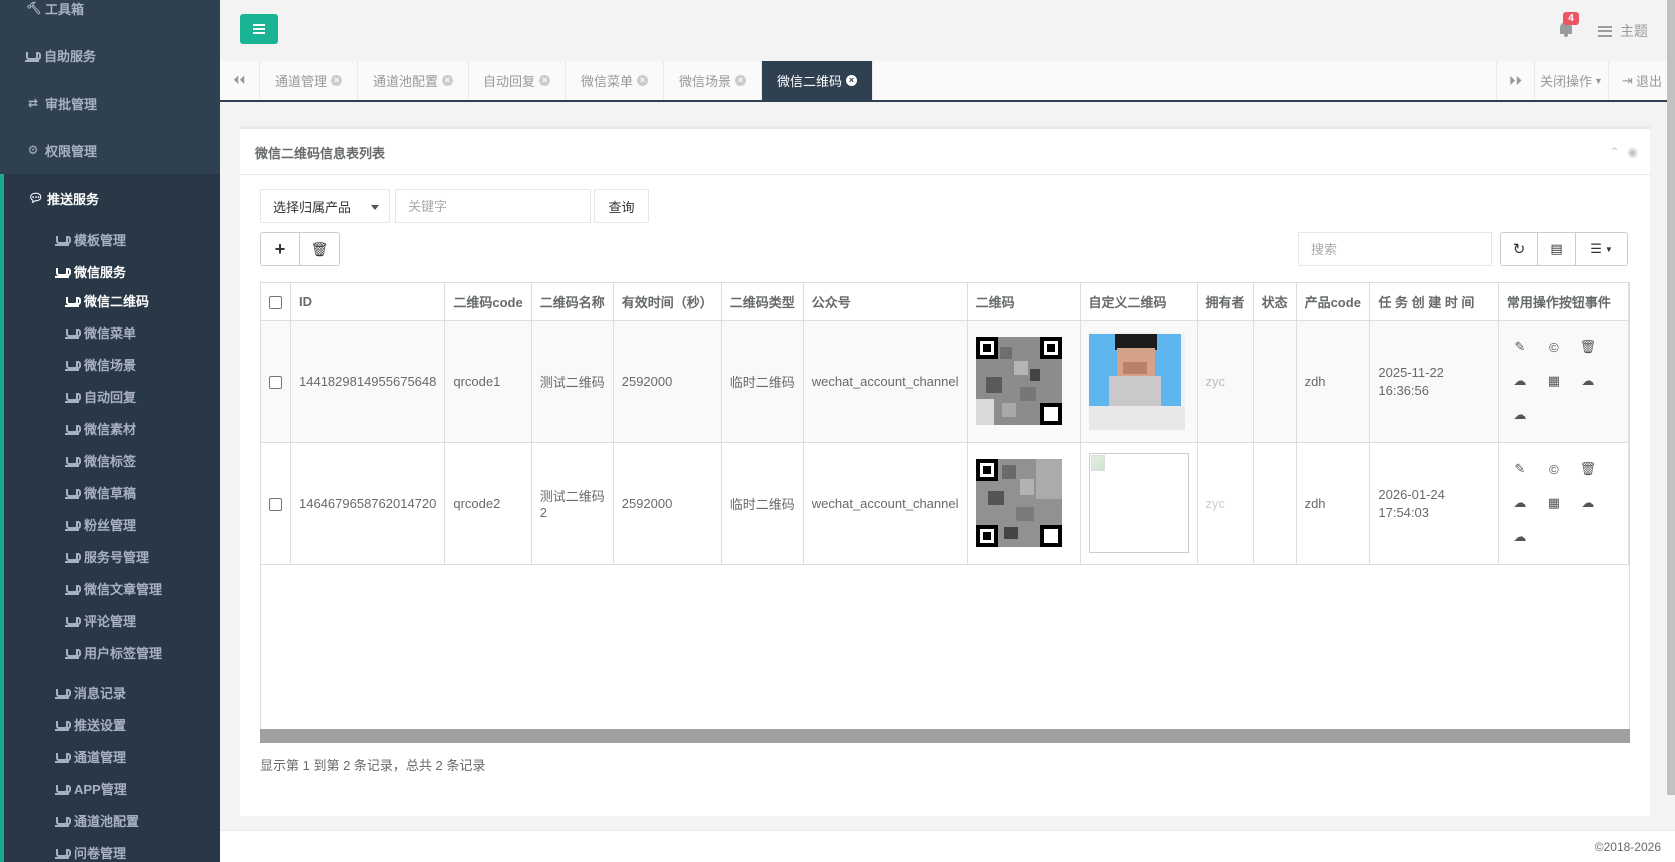  Describe the element at coordinates (375, 207) in the screenshot. I see `caret-down-icon` at that location.